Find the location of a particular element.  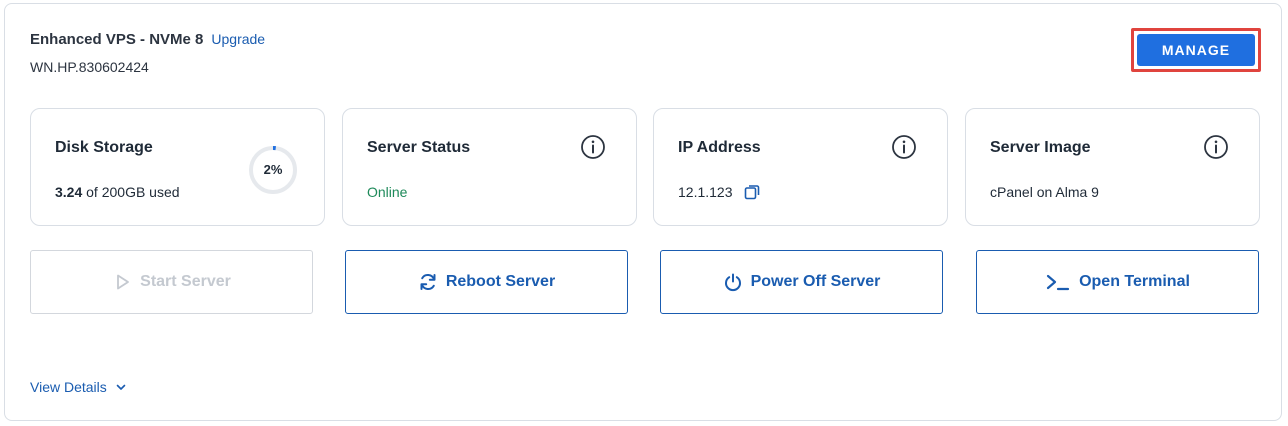

chevron-down-icon is located at coordinates (121, 387).